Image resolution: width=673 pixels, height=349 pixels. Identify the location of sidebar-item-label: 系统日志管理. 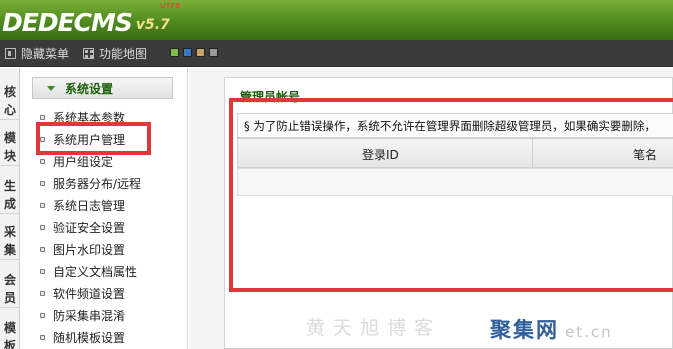
(89, 205).